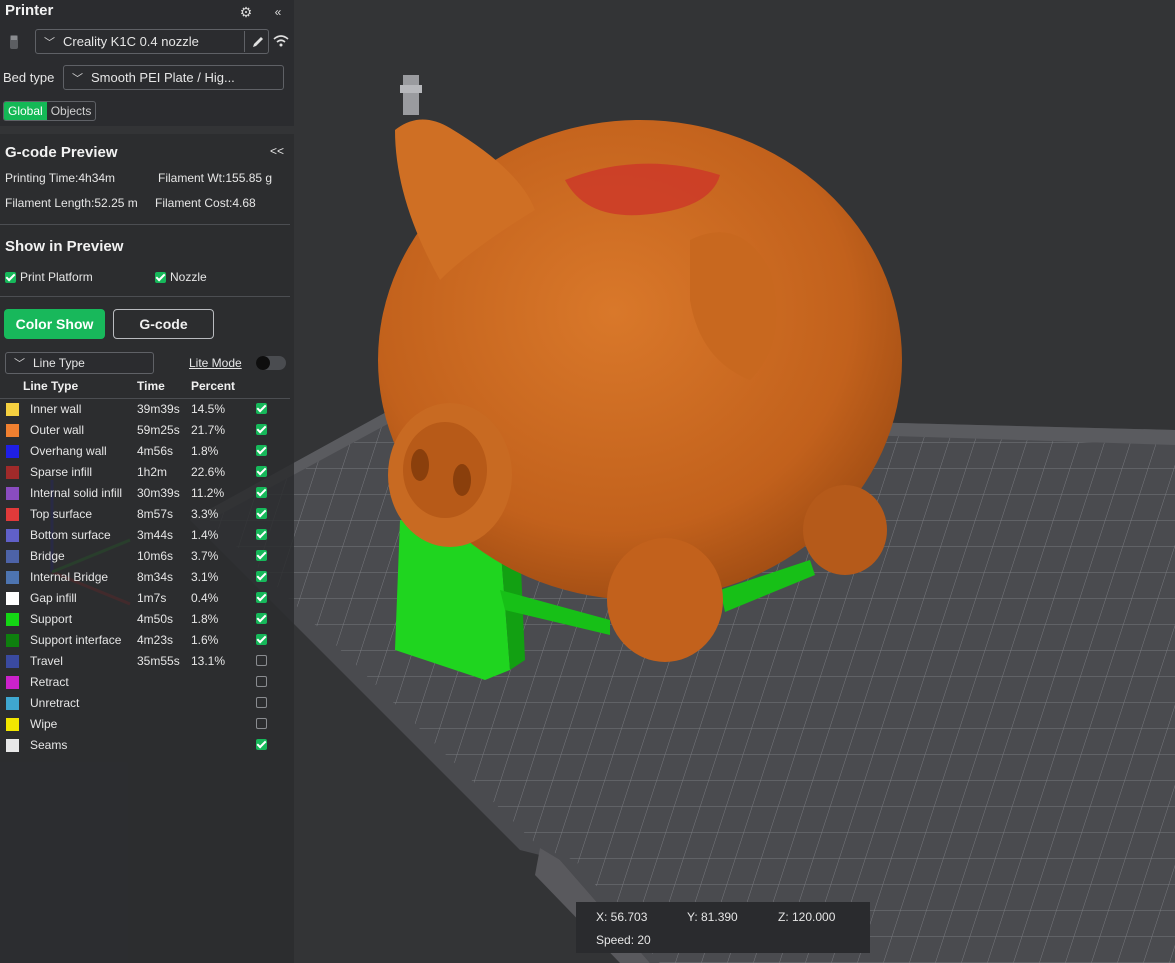 The image size is (1175, 963). Describe the element at coordinates (145, 703) in the screenshot. I see `line-type-row: Unretract` at that location.